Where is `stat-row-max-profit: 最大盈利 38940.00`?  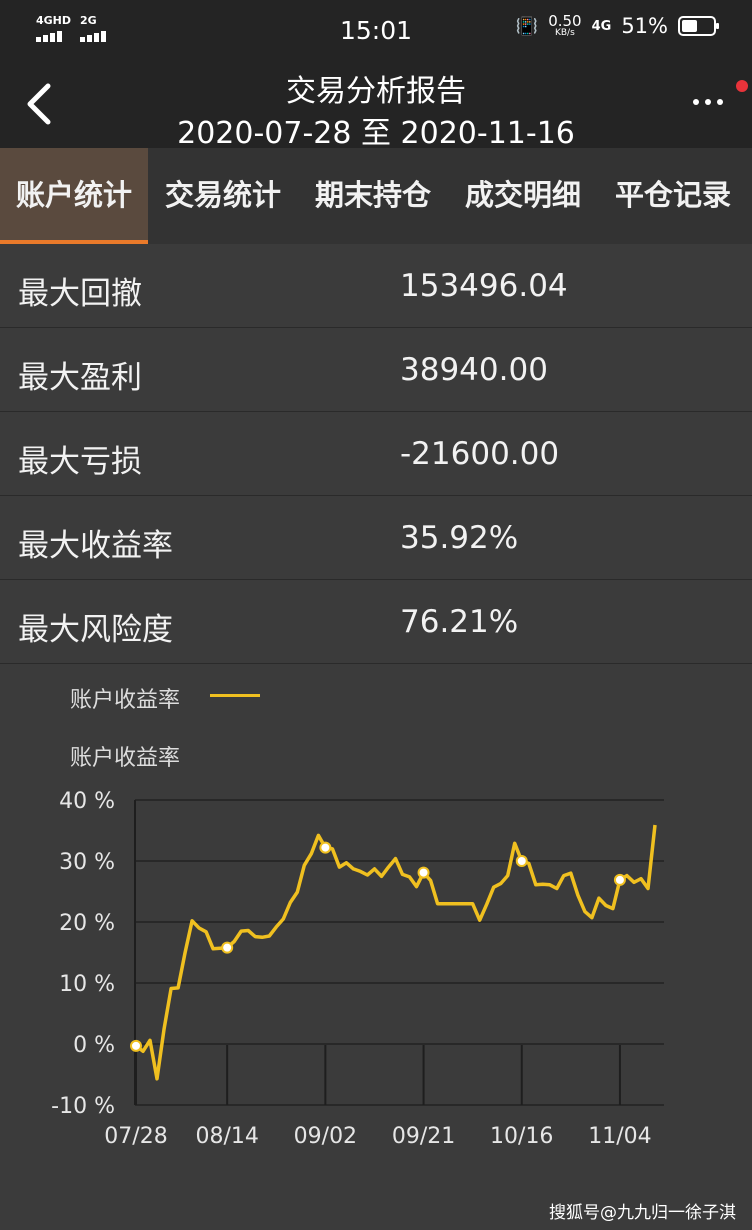
stat-row-max-profit: 最大盈利 38940.00 is located at coordinates (376, 370).